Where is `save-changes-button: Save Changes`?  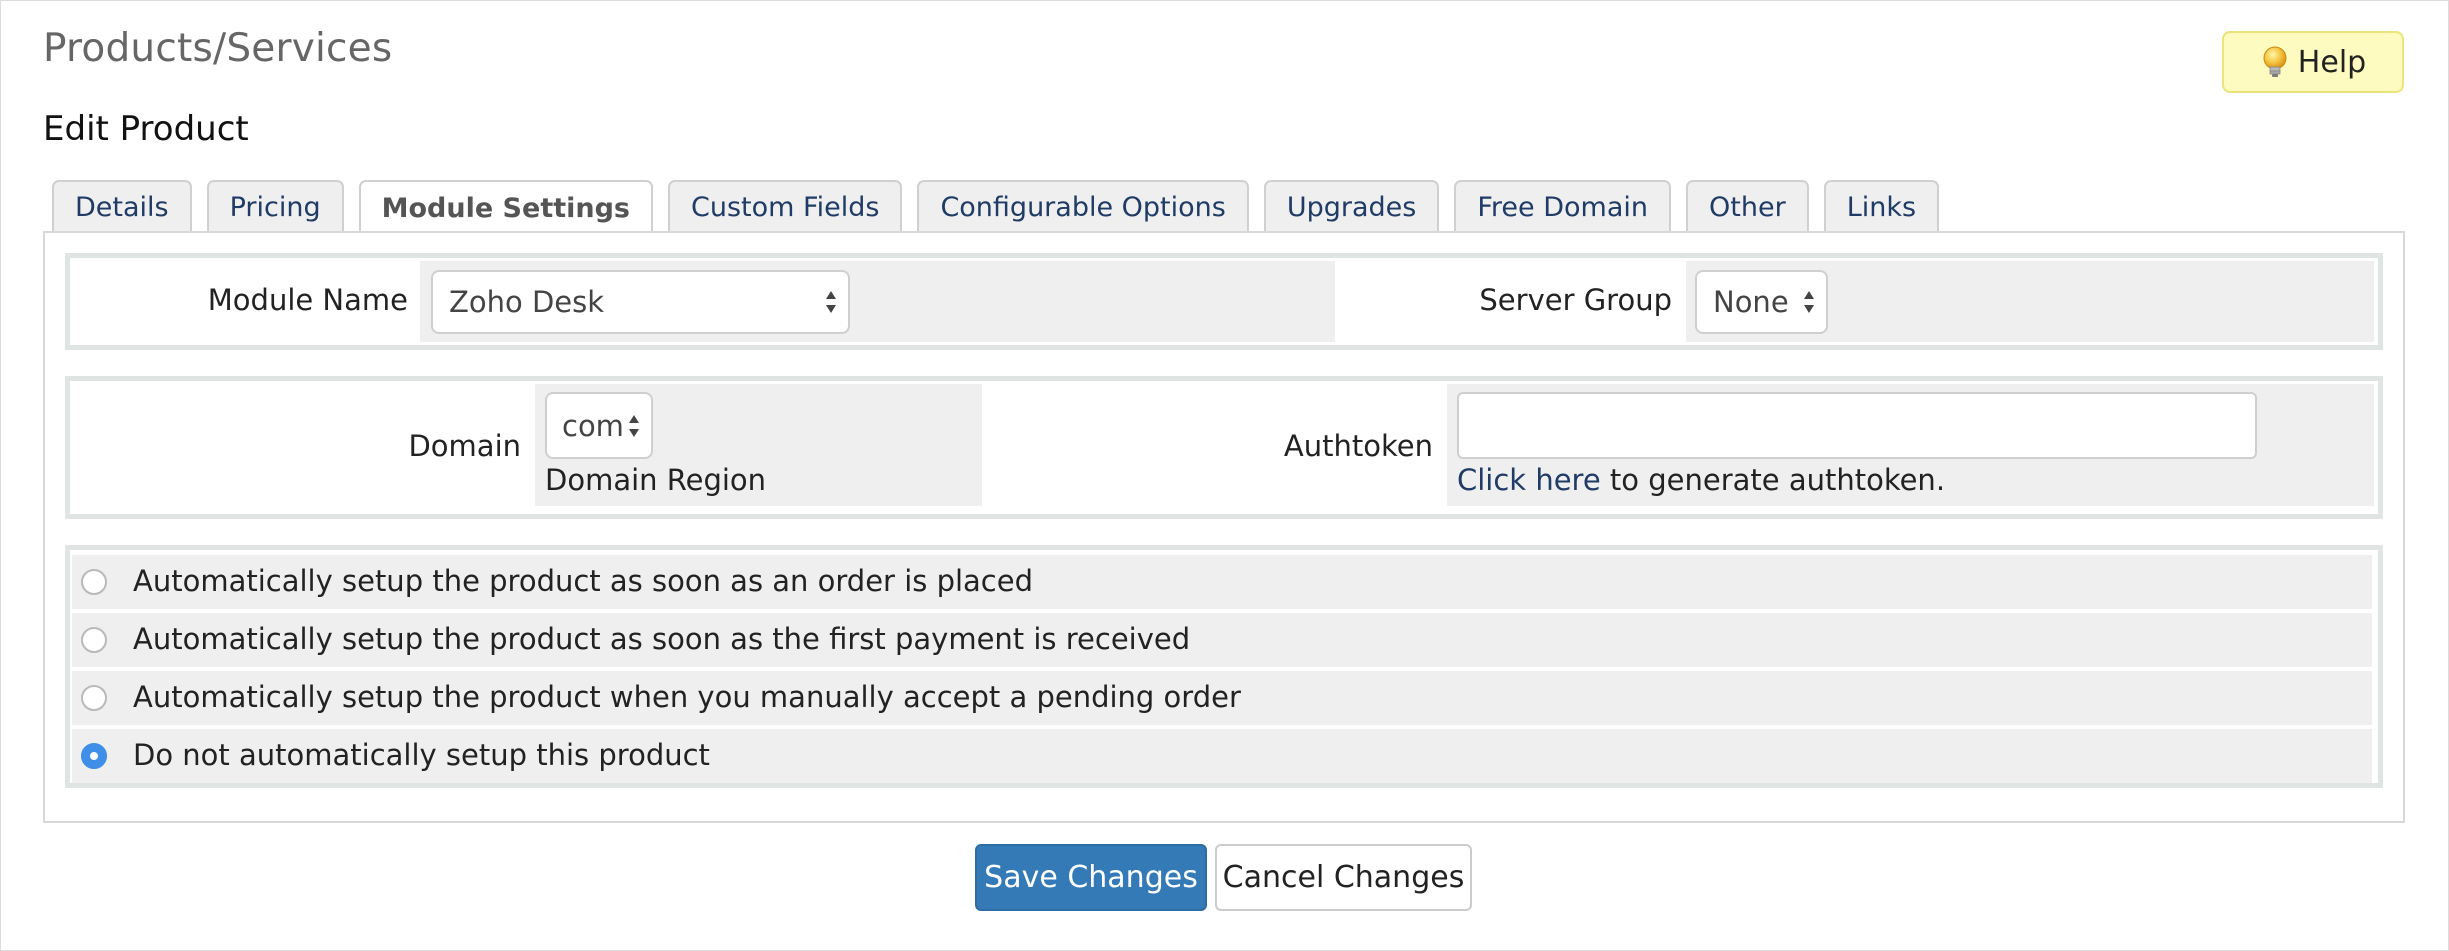
save-changes-button: Save Changes is located at coordinates (1091, 877).